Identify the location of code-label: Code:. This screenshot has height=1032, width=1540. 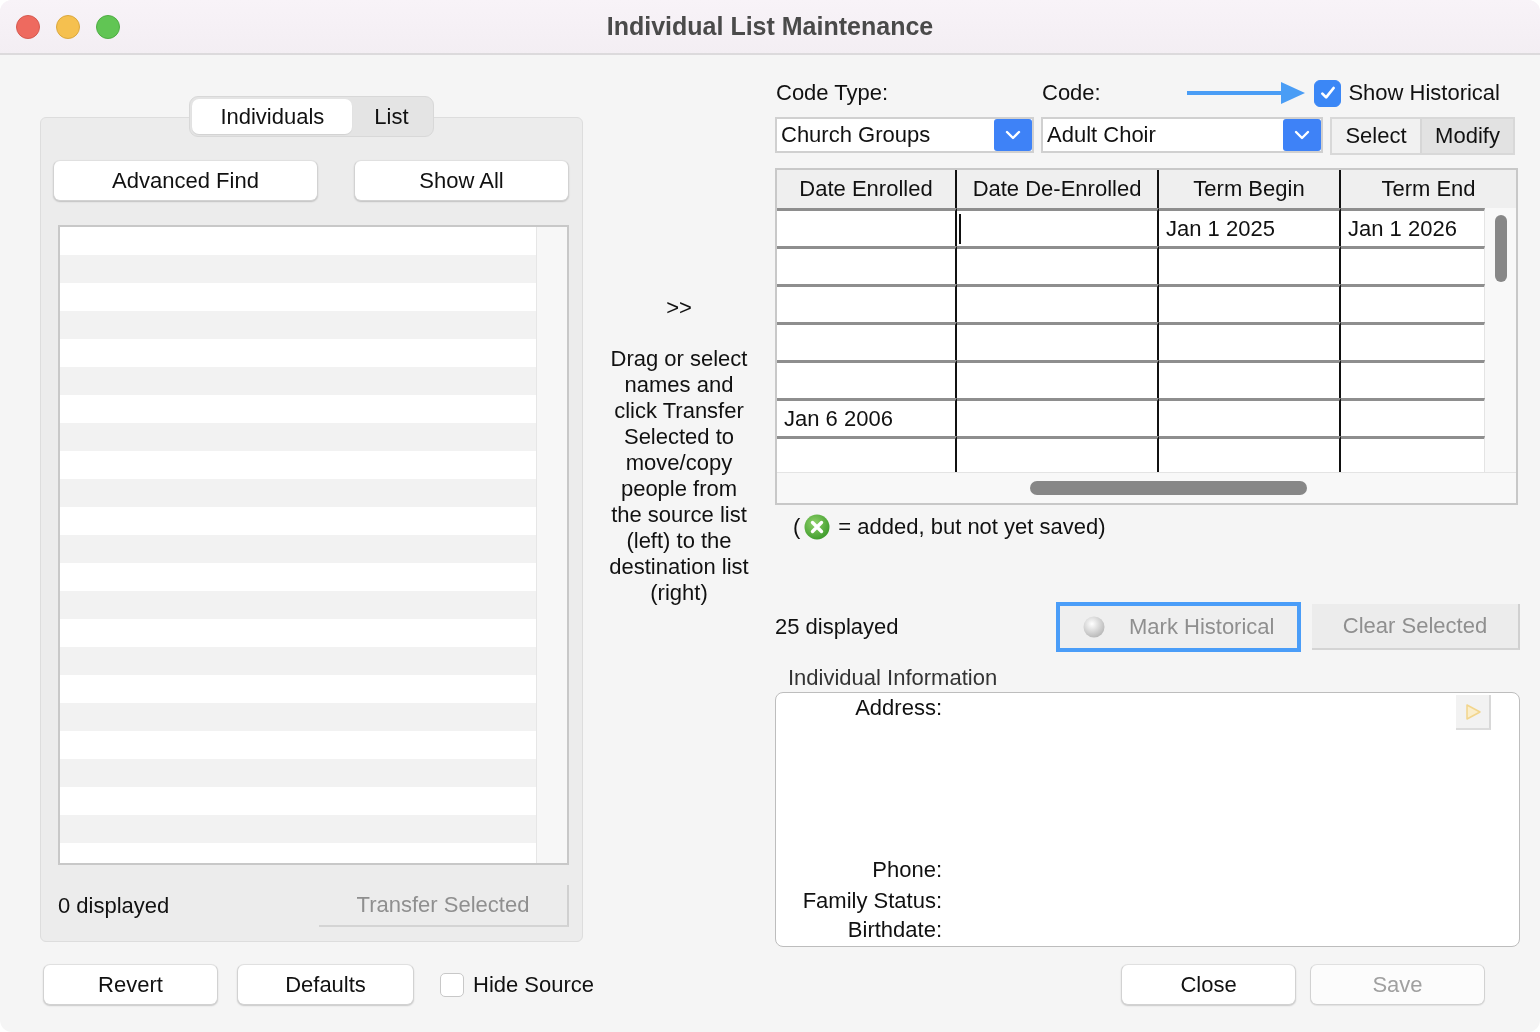
(1071, 93).